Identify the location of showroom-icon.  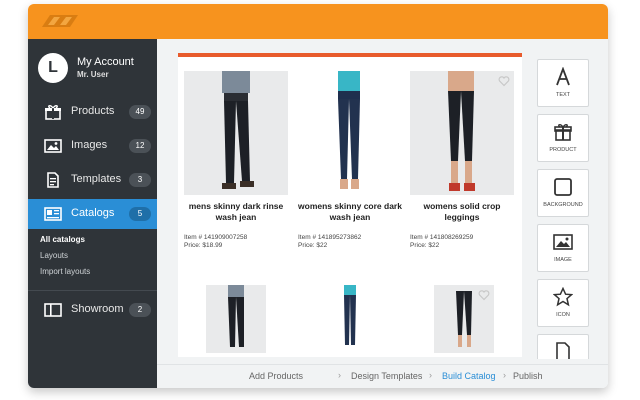
(53, 310).